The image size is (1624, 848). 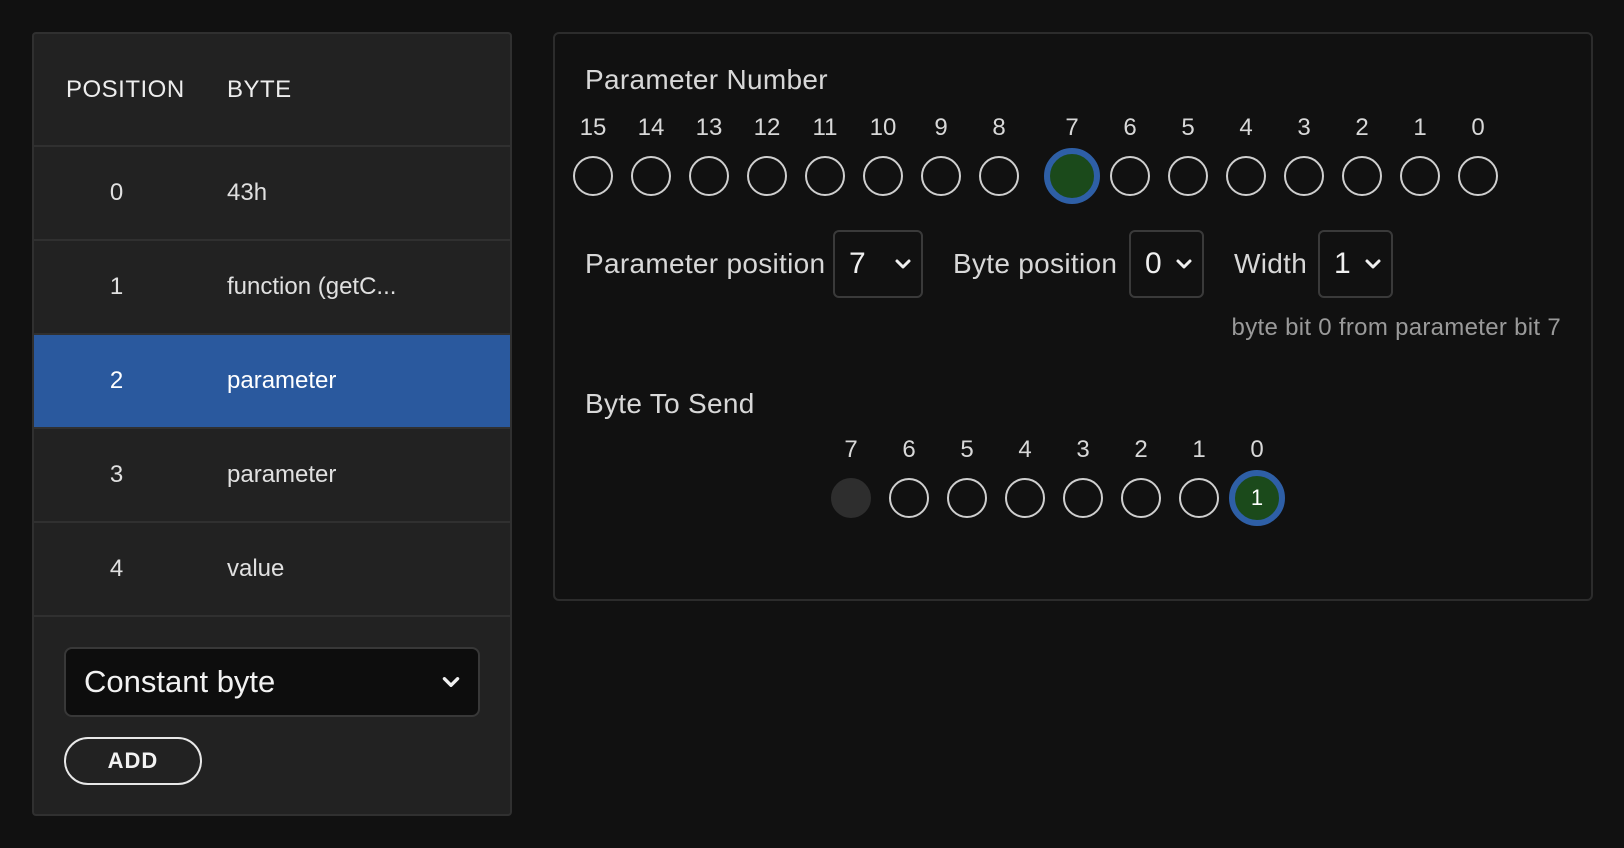 What do you see at coordinates (857, 263) in the screenshot?
I see `parameter-position-value: 7` at bounding box center [857, 263].